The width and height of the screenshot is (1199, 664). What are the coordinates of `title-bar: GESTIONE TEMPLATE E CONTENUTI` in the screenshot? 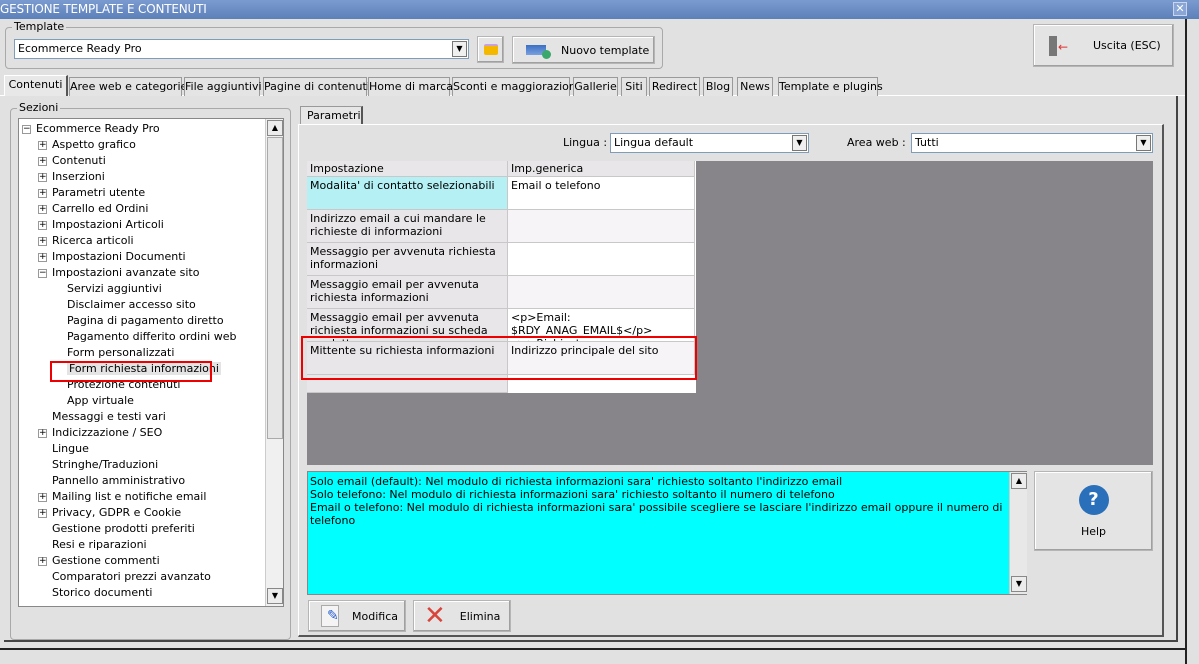 It's located at (599, 9).